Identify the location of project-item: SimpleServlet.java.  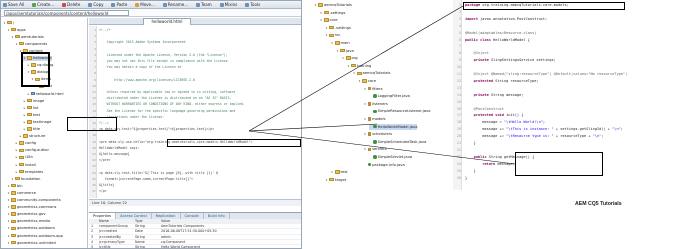
(390, 157).